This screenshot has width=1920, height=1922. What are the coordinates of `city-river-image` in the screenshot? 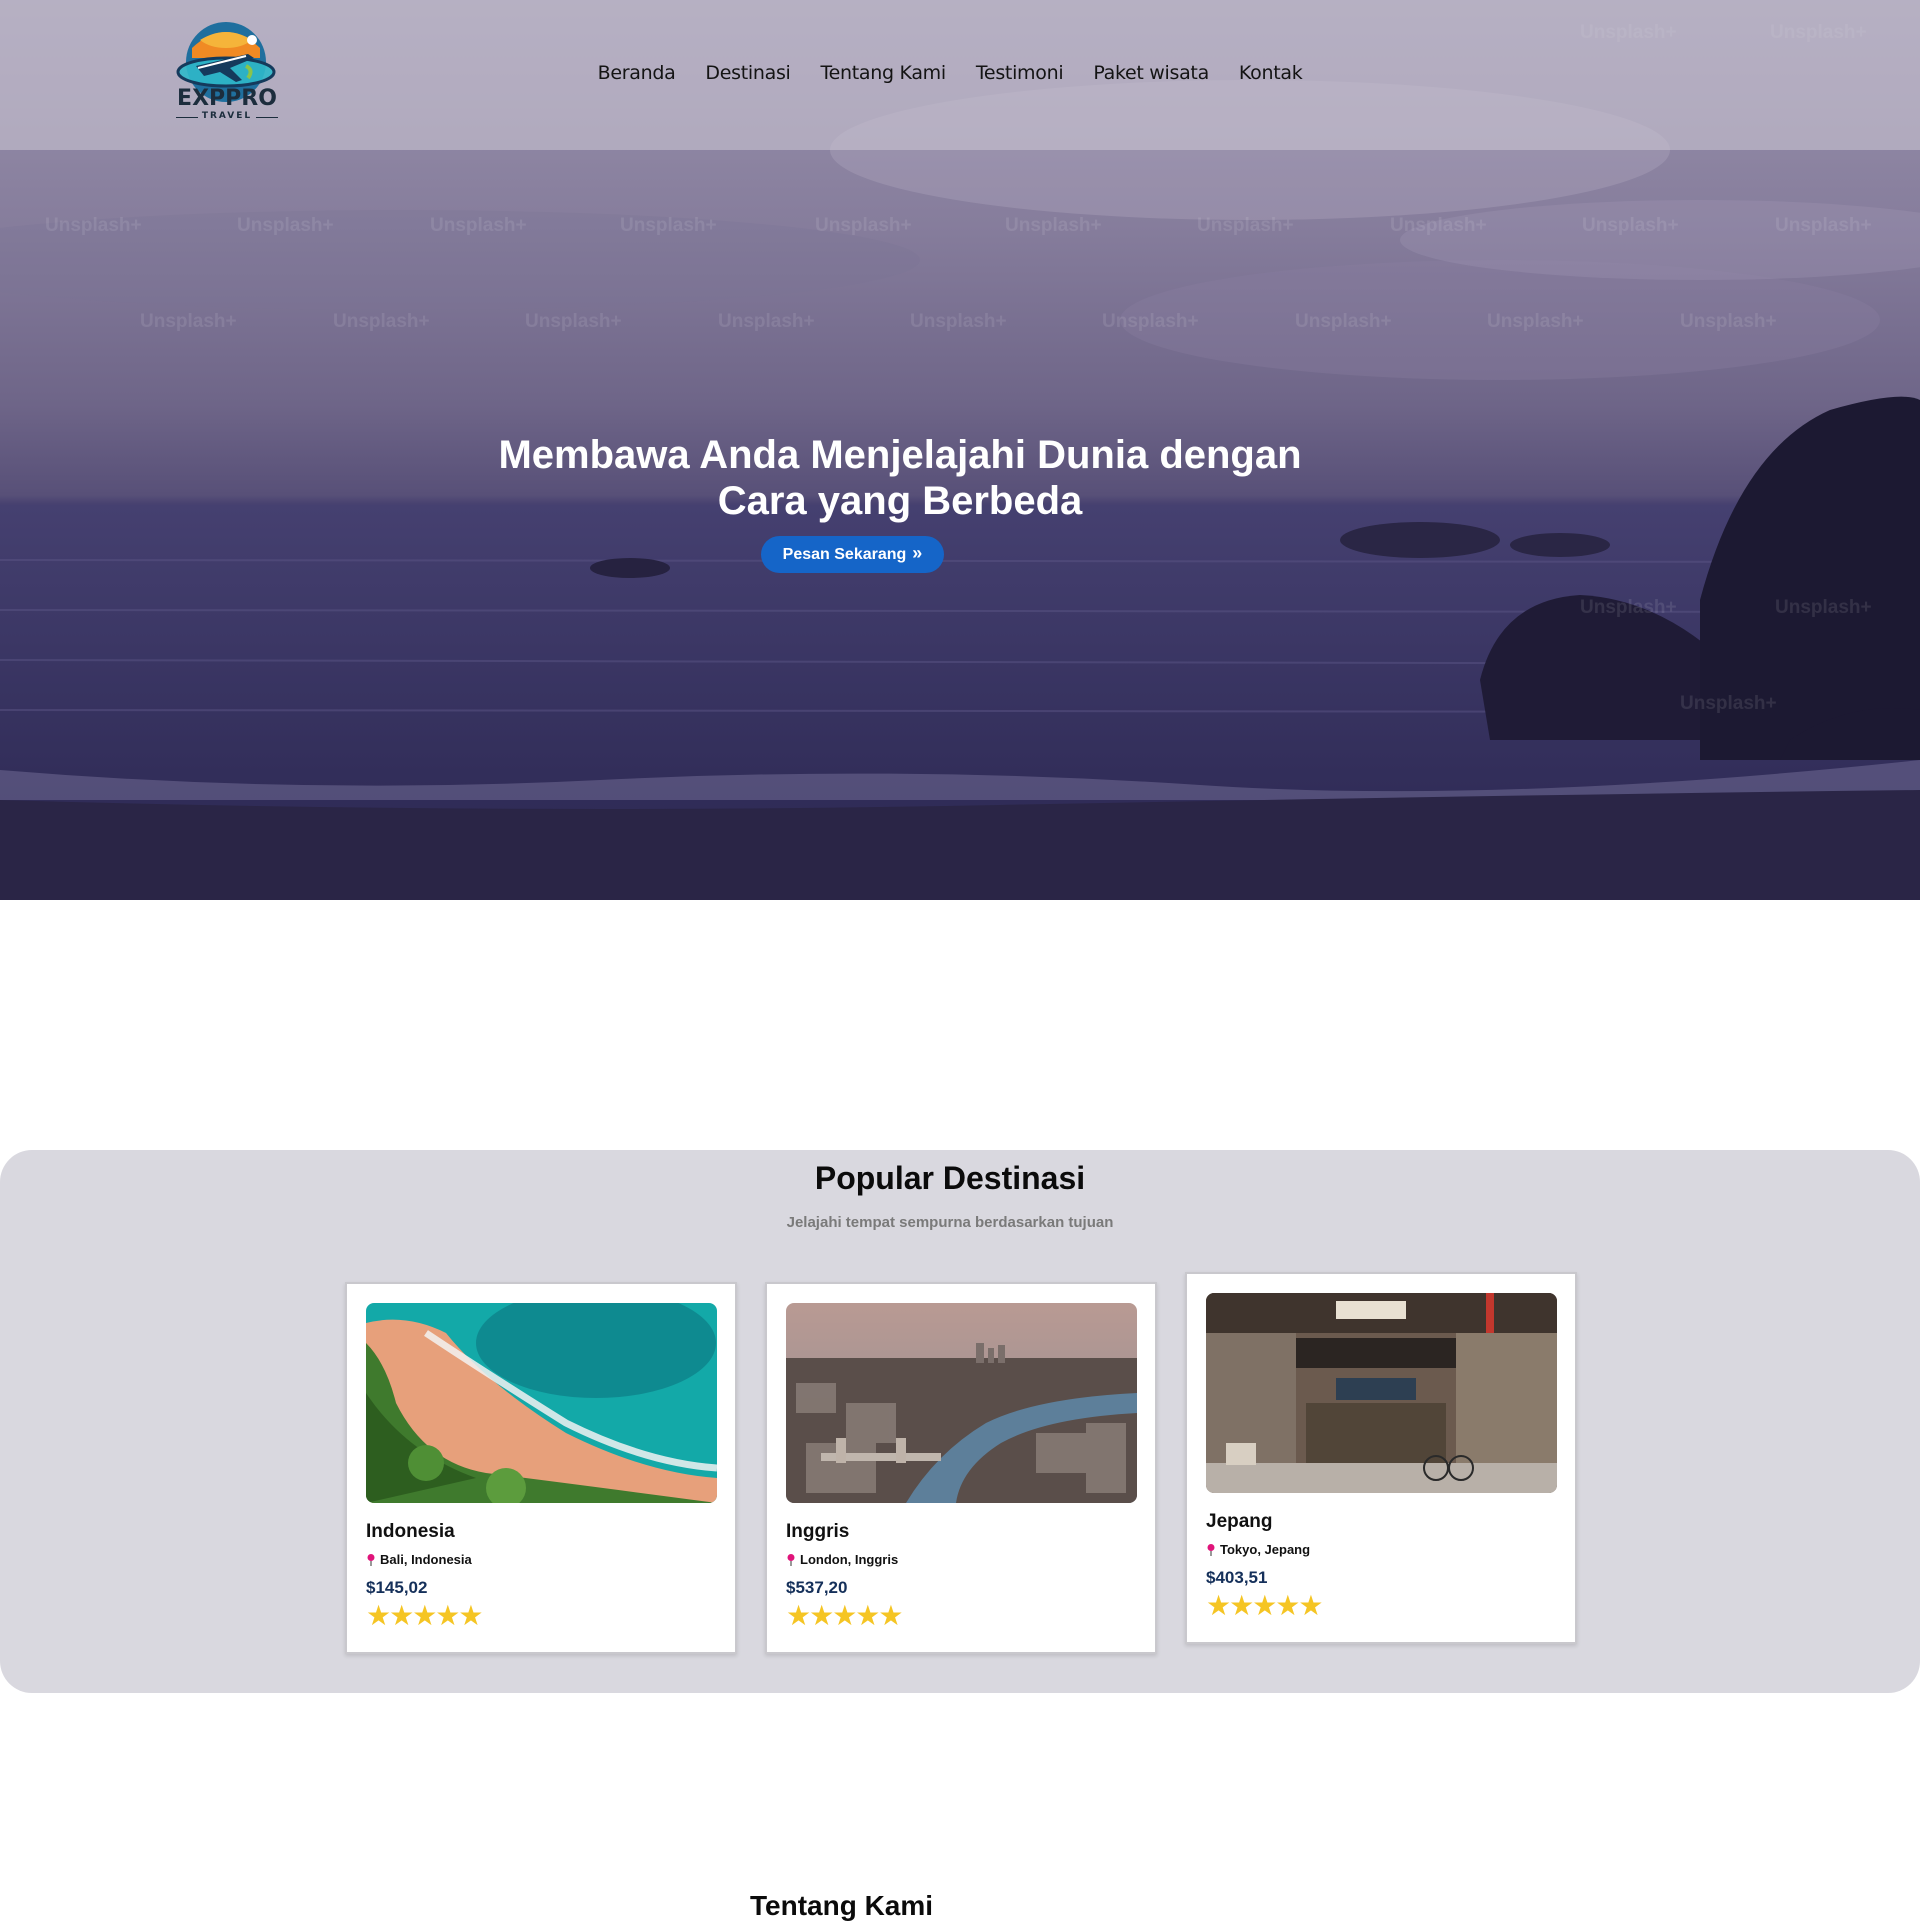 It's located at (961, 1403).